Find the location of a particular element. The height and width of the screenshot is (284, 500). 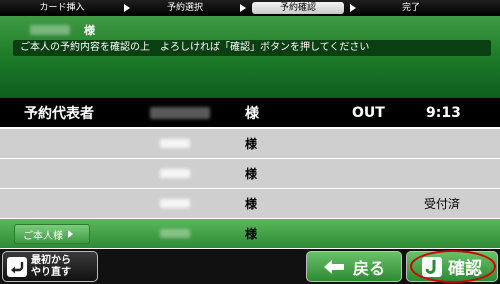

current-user: ■■ ■■ 様 is located at coordinates (62, 30).